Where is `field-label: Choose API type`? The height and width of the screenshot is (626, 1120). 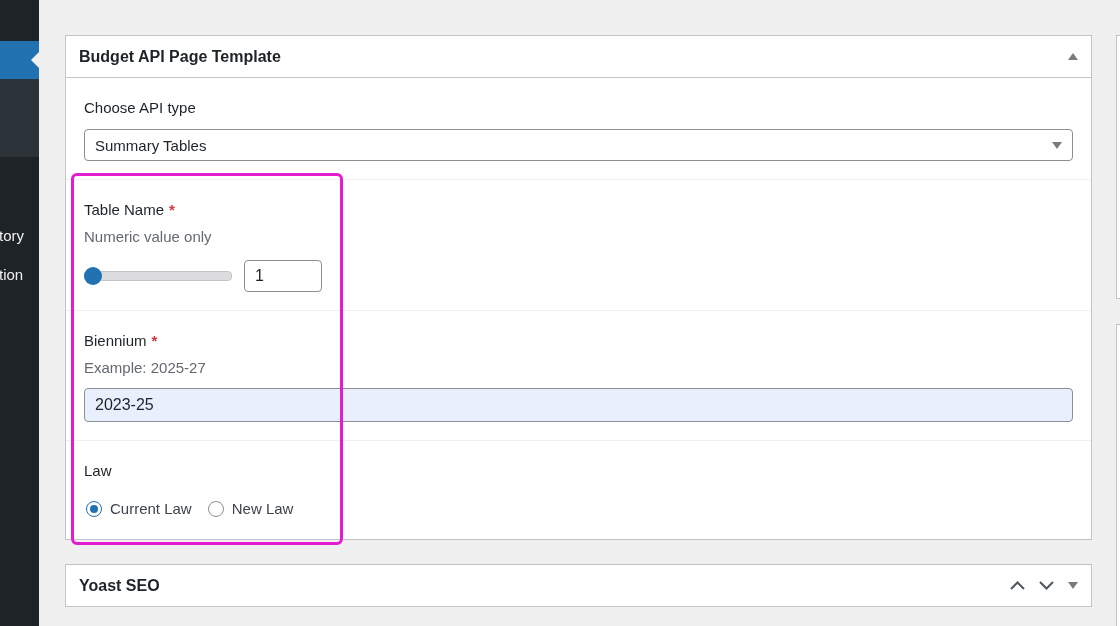 field-label: Choose API type is located at coordinates (140, 107).